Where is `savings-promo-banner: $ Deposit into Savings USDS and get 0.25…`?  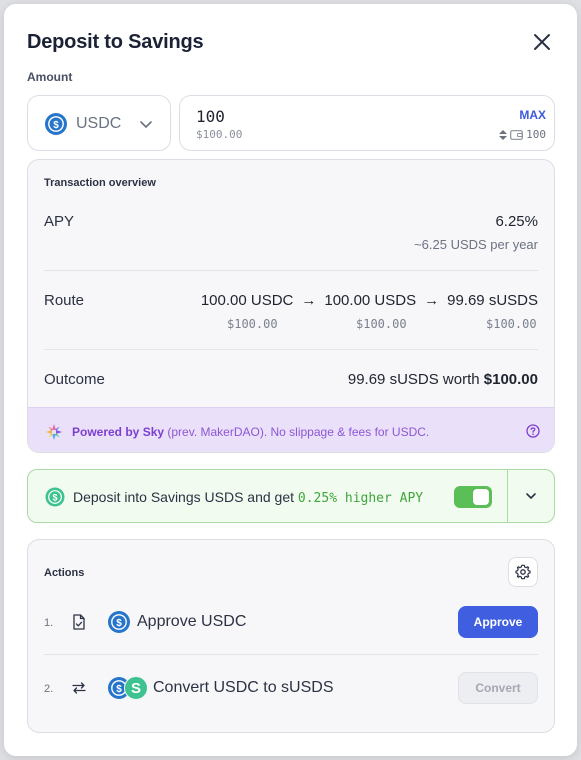
savings-promo-banner: $ Deposit into Savings USDS and get 0.25… is located at coordinates (291, 496).